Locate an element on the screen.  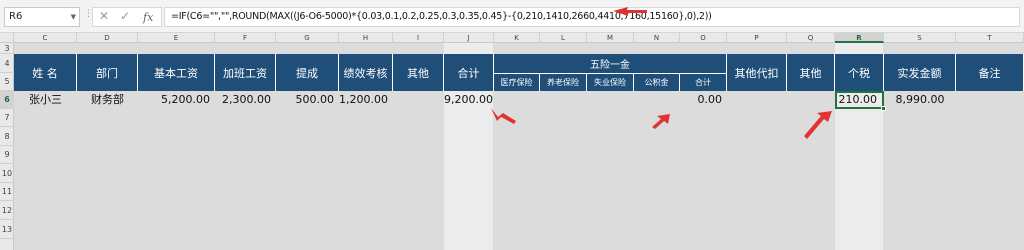
column-header-I: I is located at coordinates (418, 38).